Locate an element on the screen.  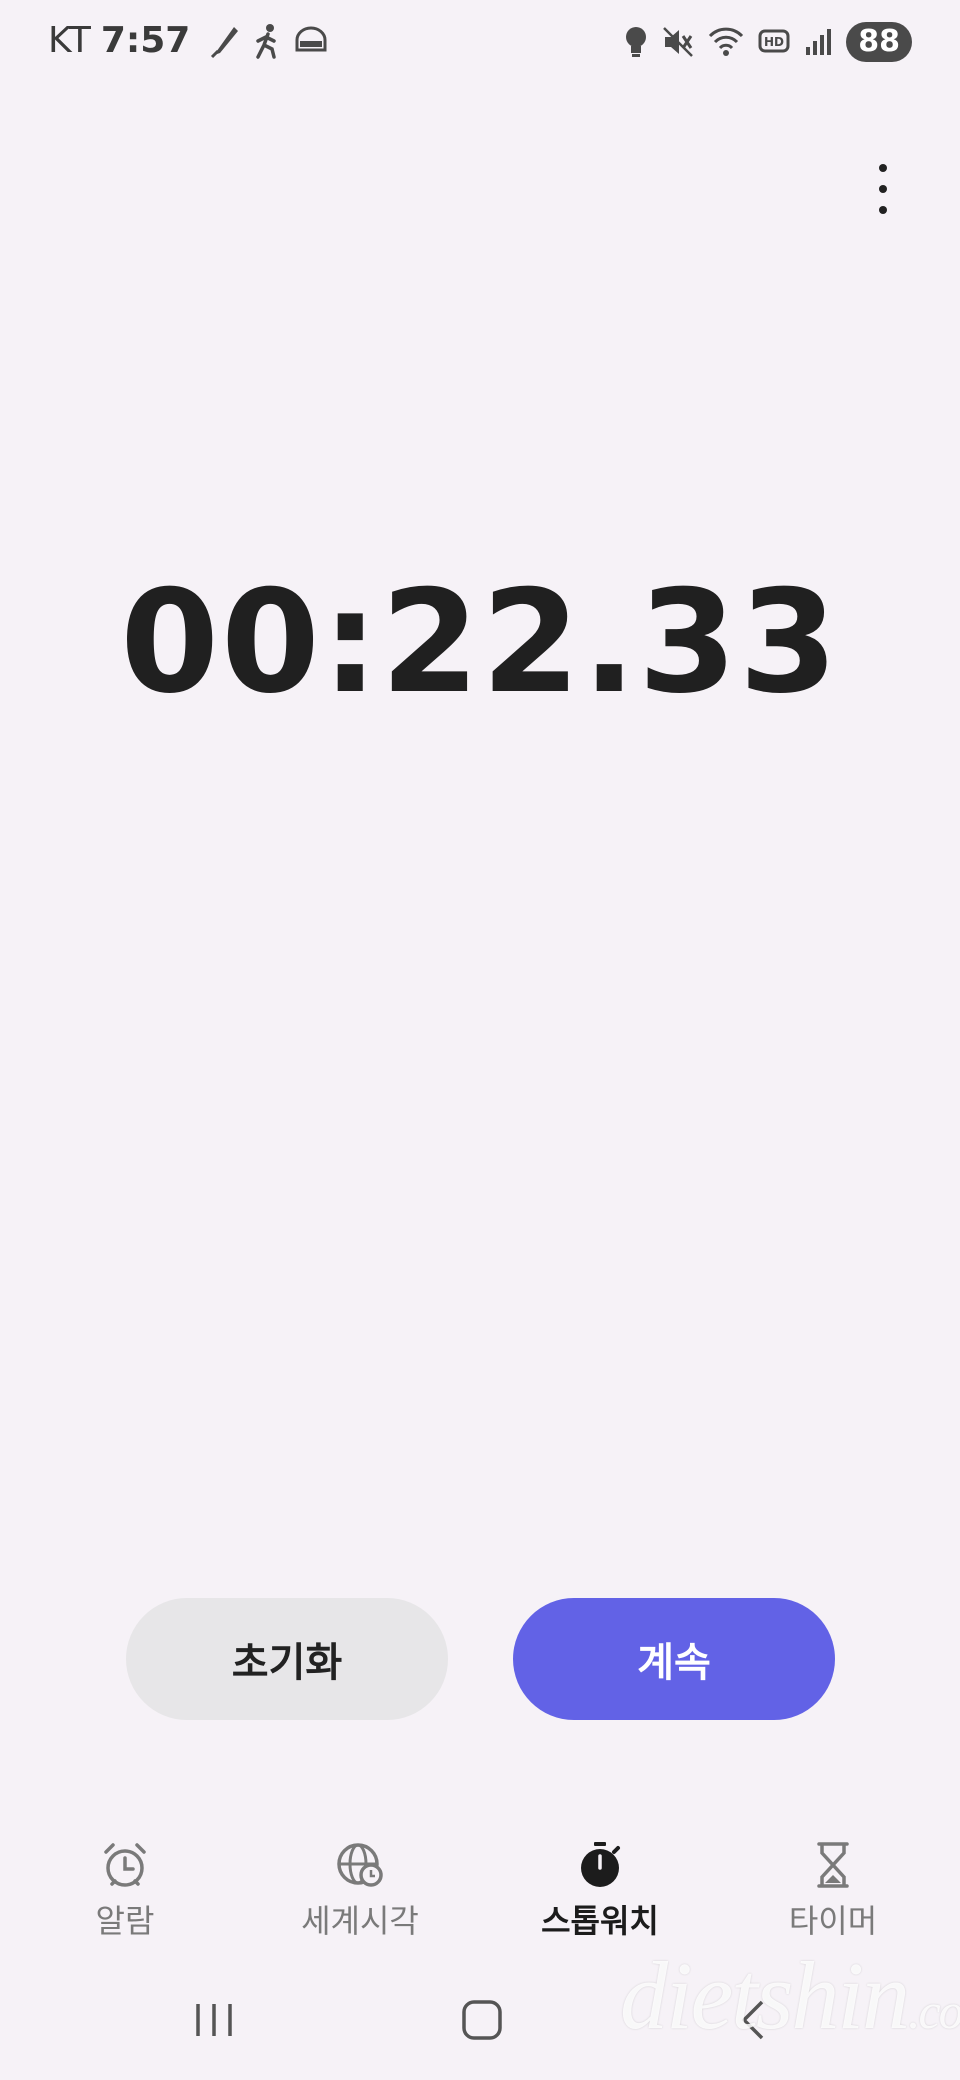
status-left: KT 7:57 is located at coordinates (188, 40).